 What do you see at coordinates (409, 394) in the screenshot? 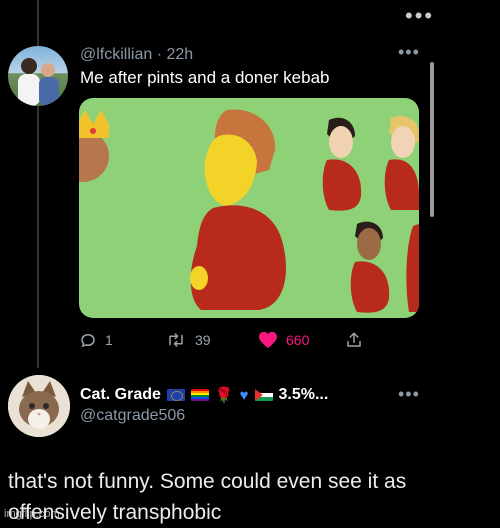
I see `reply-more-icon: •••` at bounding box center [409, 394].